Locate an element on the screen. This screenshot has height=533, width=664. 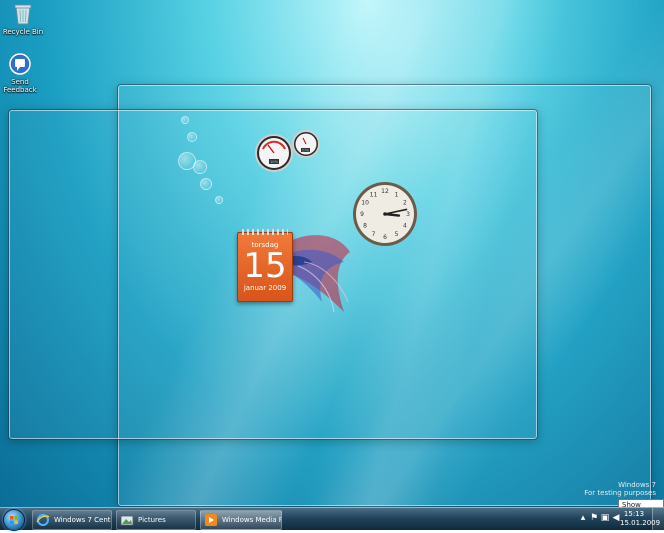
pictures-icon is located at coordinates (127, 520).